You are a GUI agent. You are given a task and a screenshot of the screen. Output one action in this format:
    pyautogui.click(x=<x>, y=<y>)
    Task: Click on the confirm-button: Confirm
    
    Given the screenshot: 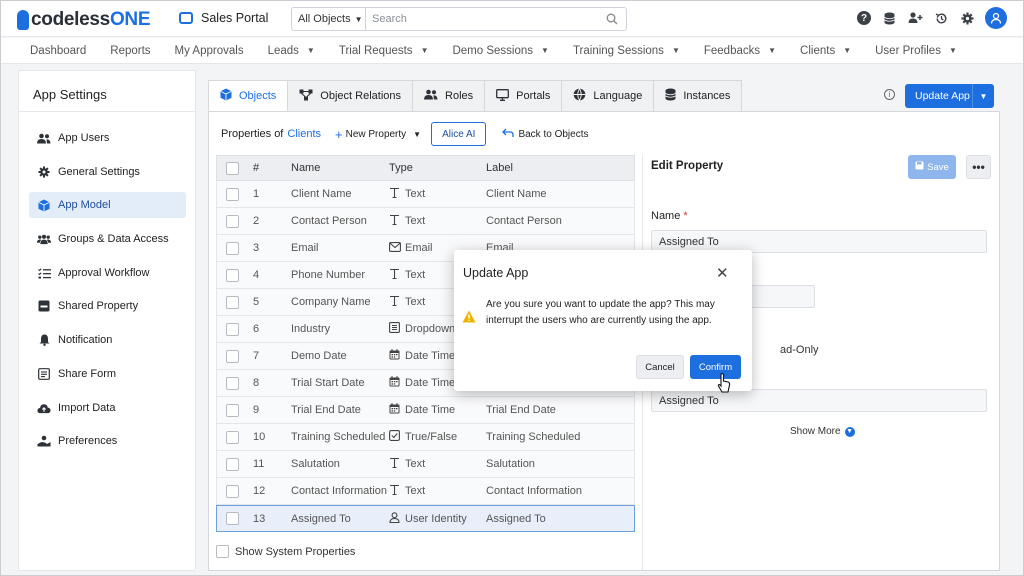 What is the action you would take?
    pyautogui.click(x=715, y=367)
    